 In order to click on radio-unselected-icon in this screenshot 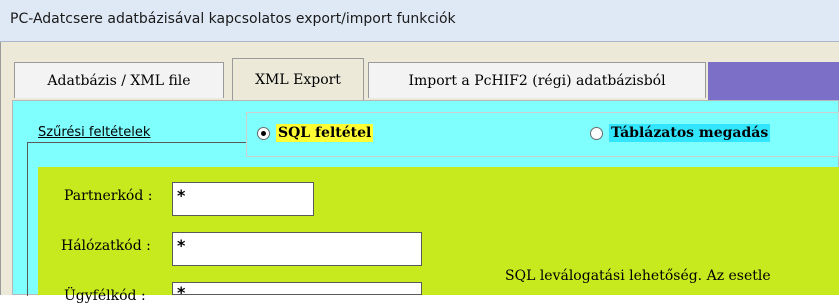, I will do `click(596, 133)`.